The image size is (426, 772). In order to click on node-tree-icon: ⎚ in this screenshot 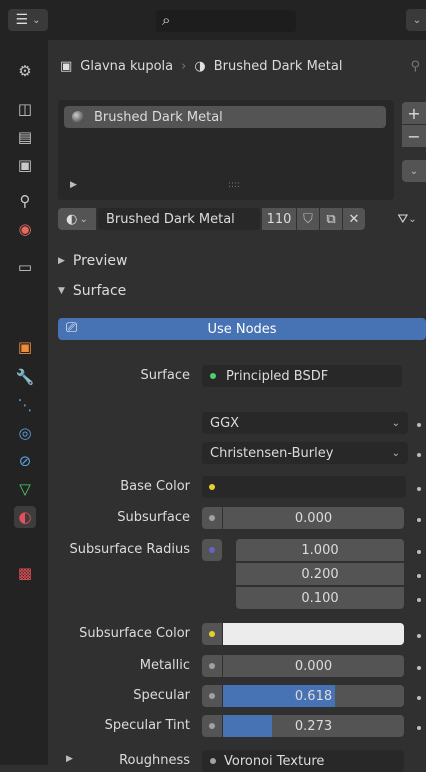, I will do `click(72, 328)`.